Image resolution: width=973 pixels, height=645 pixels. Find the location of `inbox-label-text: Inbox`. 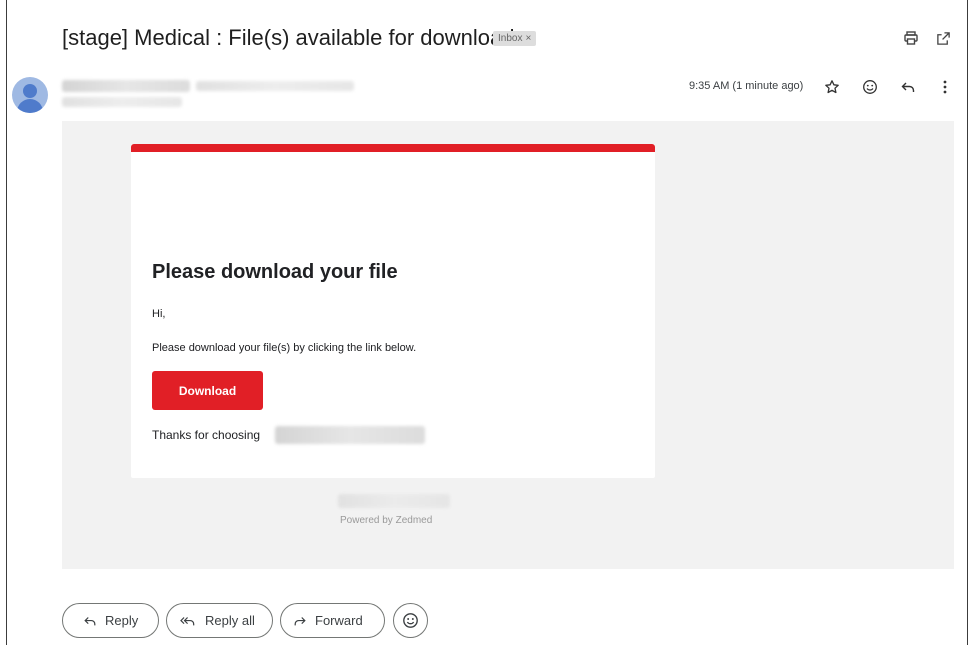

inbox-label-text: Inbox is located at coordinates (510, 38).